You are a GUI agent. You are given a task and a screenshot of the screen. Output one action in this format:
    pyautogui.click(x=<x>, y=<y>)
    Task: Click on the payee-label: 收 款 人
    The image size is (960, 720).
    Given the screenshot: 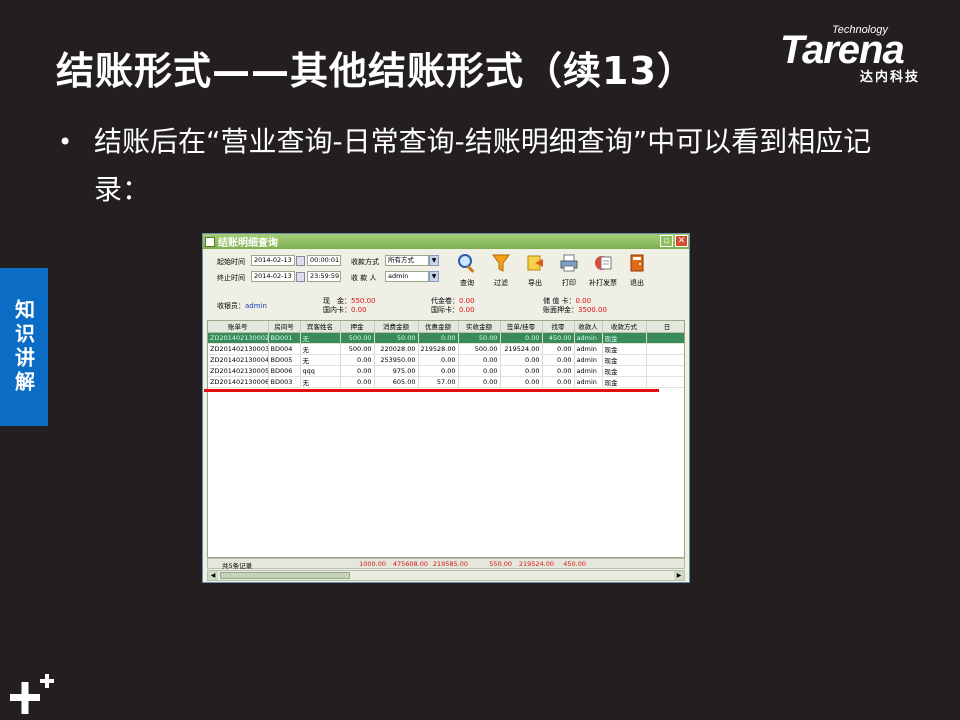 What is the action you would take?
    pyautogui.click(x=364, y=278)
    